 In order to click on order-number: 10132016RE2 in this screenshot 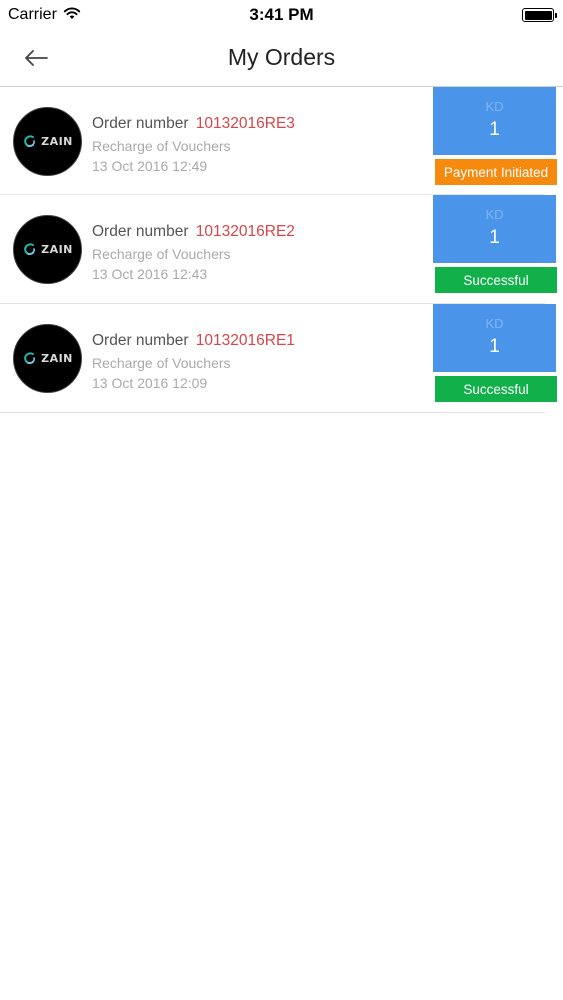, I will do `click(245, 231)`.